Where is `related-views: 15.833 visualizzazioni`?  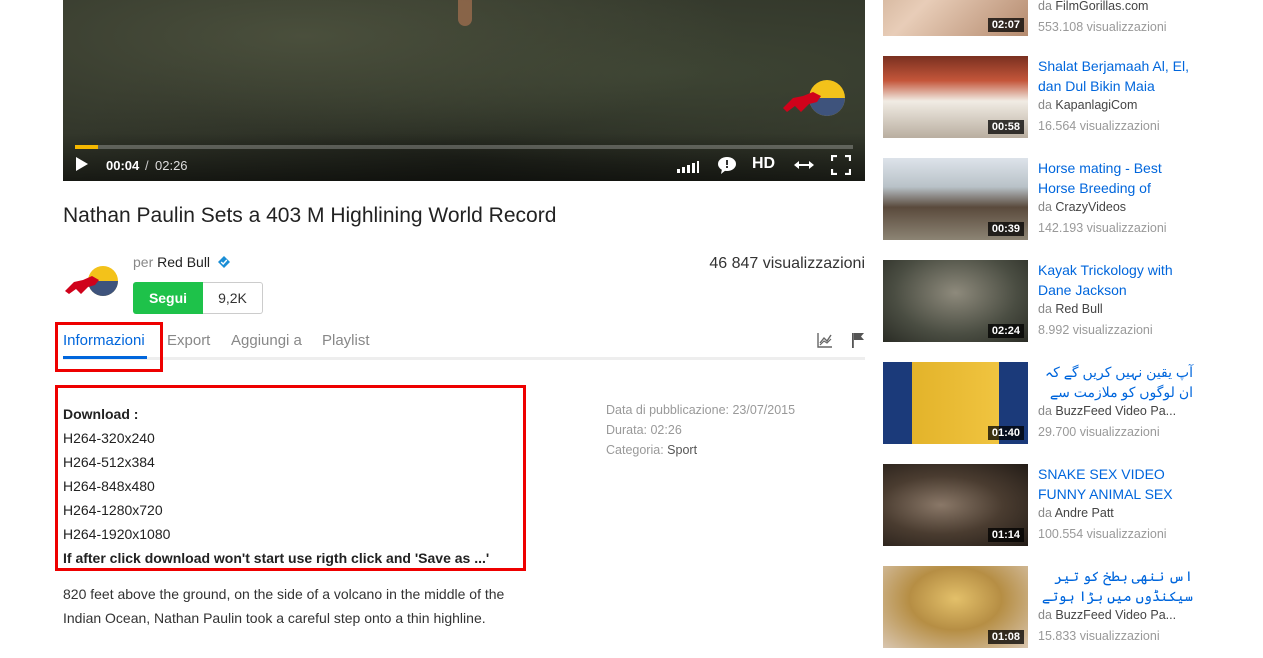 related-views: 15.833 visualizzazioni is located at coordinates (1099, 636).